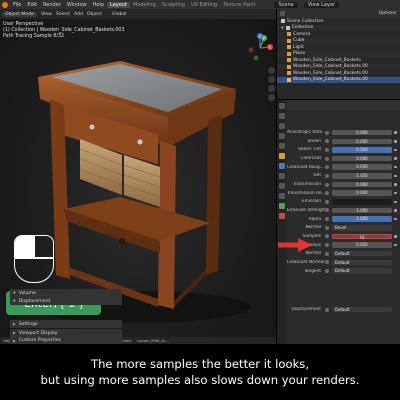 Image resolution: width=400 pixels, height=400 pixels. Describe the element at coordinates (362, 309) in the screenshot. I see `displacement-value: Default` at that location.